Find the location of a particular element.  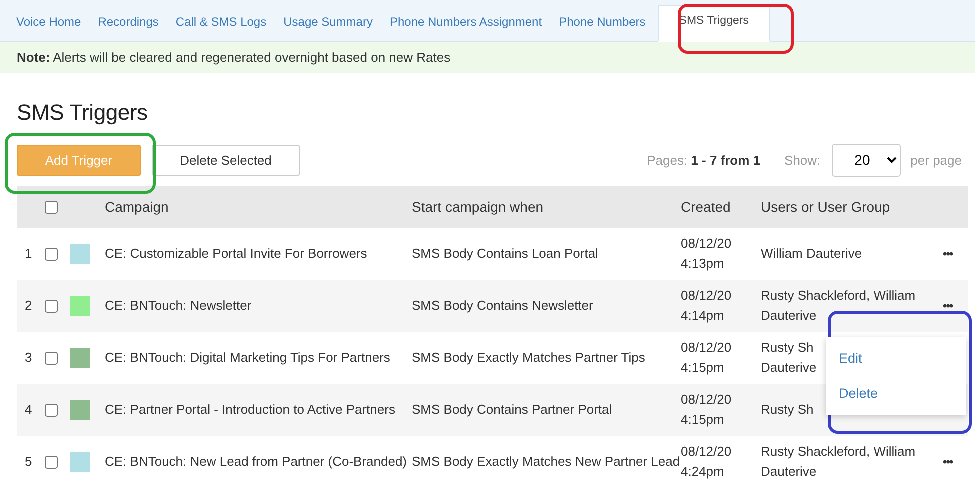

campaign-name: CE: BNTouch: Digital Marketing Tips For Partners is located at coordinates (247, 358).